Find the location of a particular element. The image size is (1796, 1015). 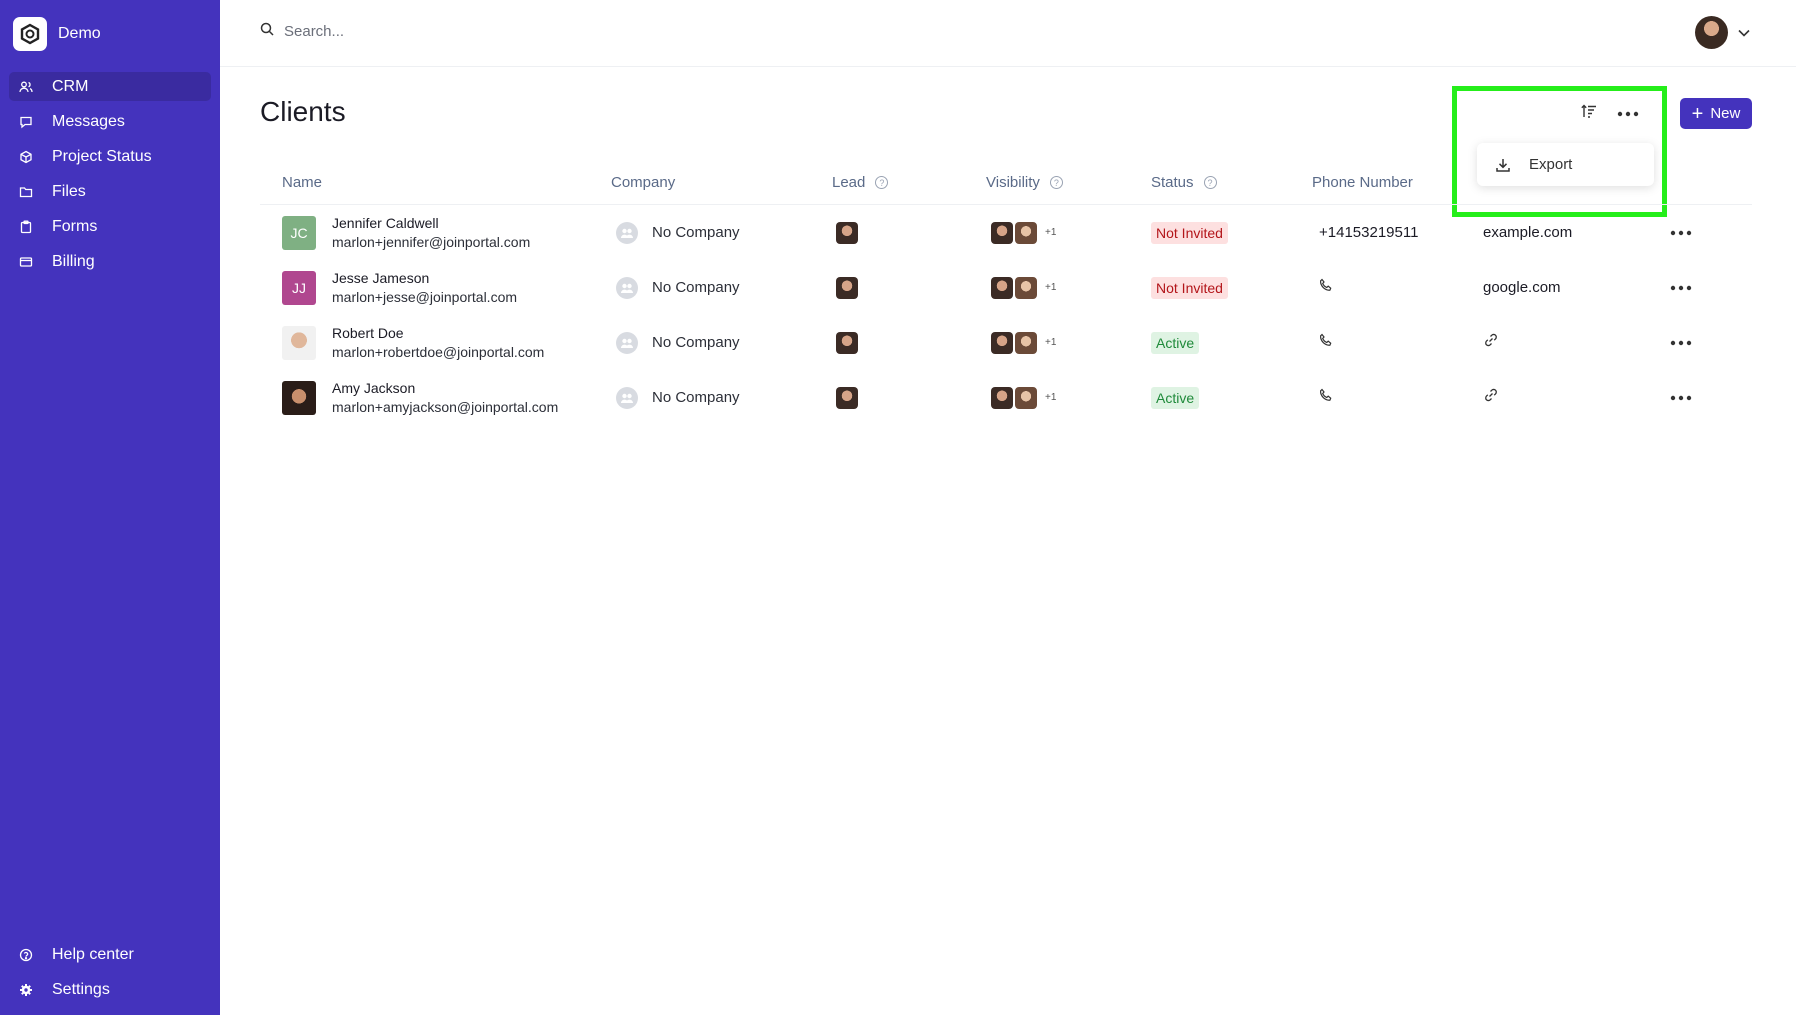

user-menu is located at coordinates (1722, 32).